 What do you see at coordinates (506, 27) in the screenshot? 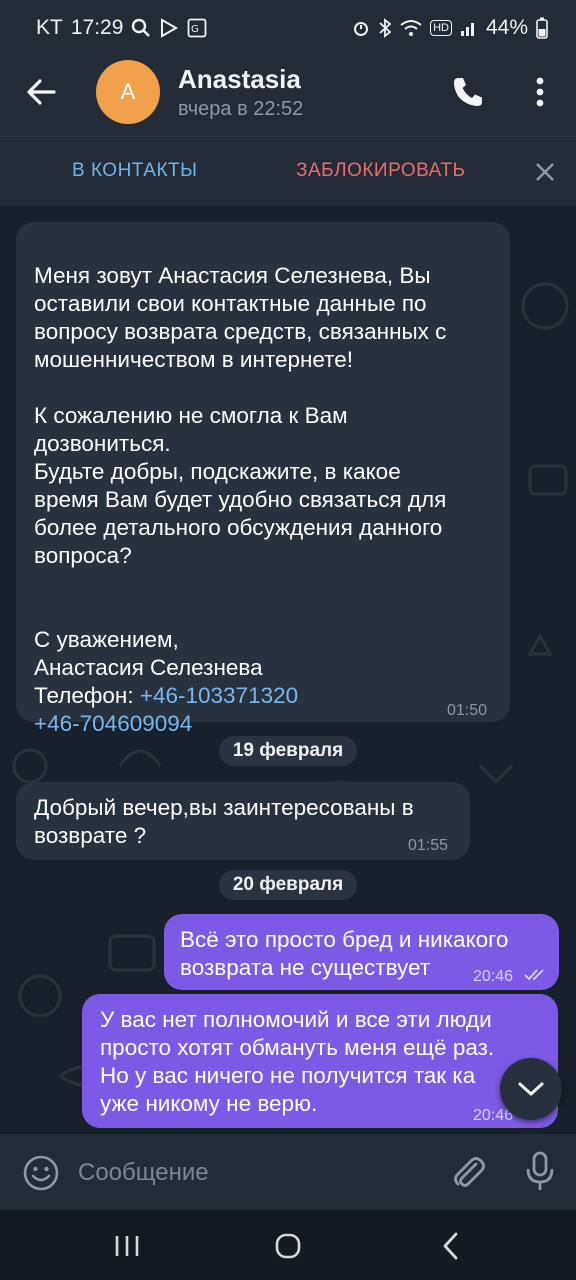
I see `battery-percent: 44%` at bounding box center [506, 27].